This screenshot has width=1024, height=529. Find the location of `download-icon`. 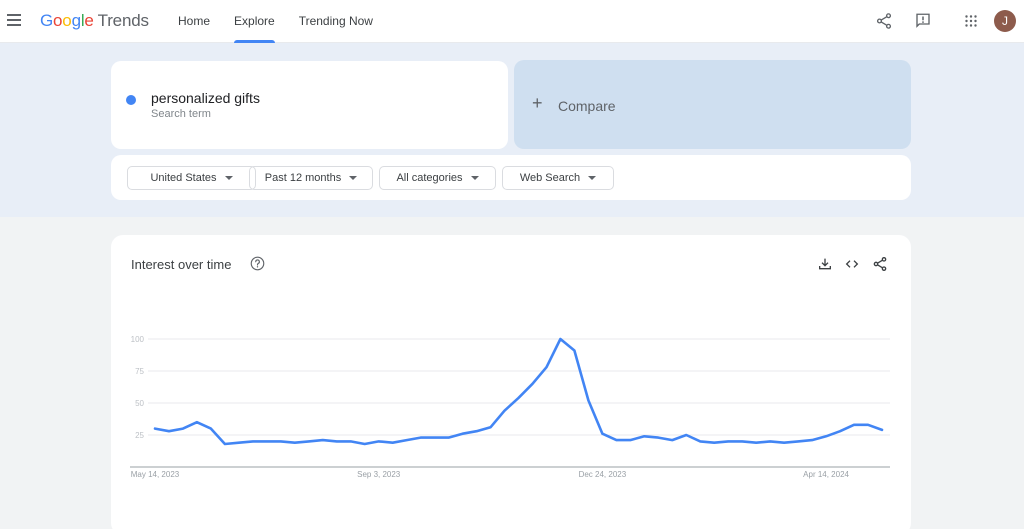

download-icon is located at coordinates (825, 264).